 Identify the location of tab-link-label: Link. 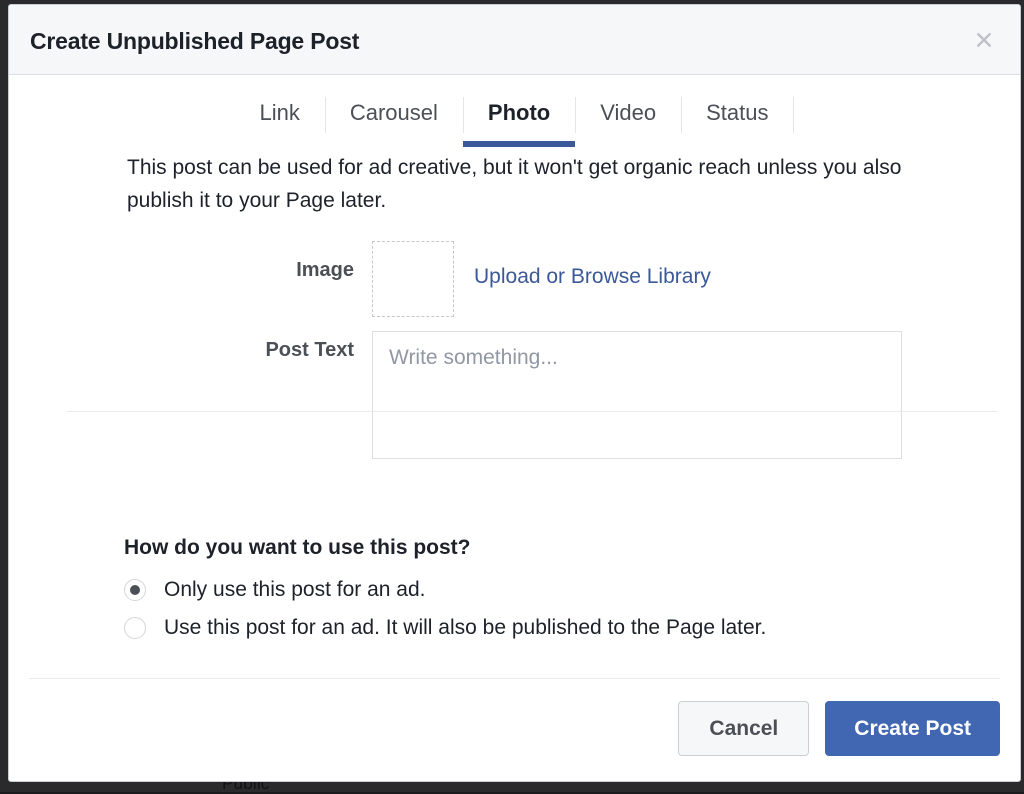
(280, 112).